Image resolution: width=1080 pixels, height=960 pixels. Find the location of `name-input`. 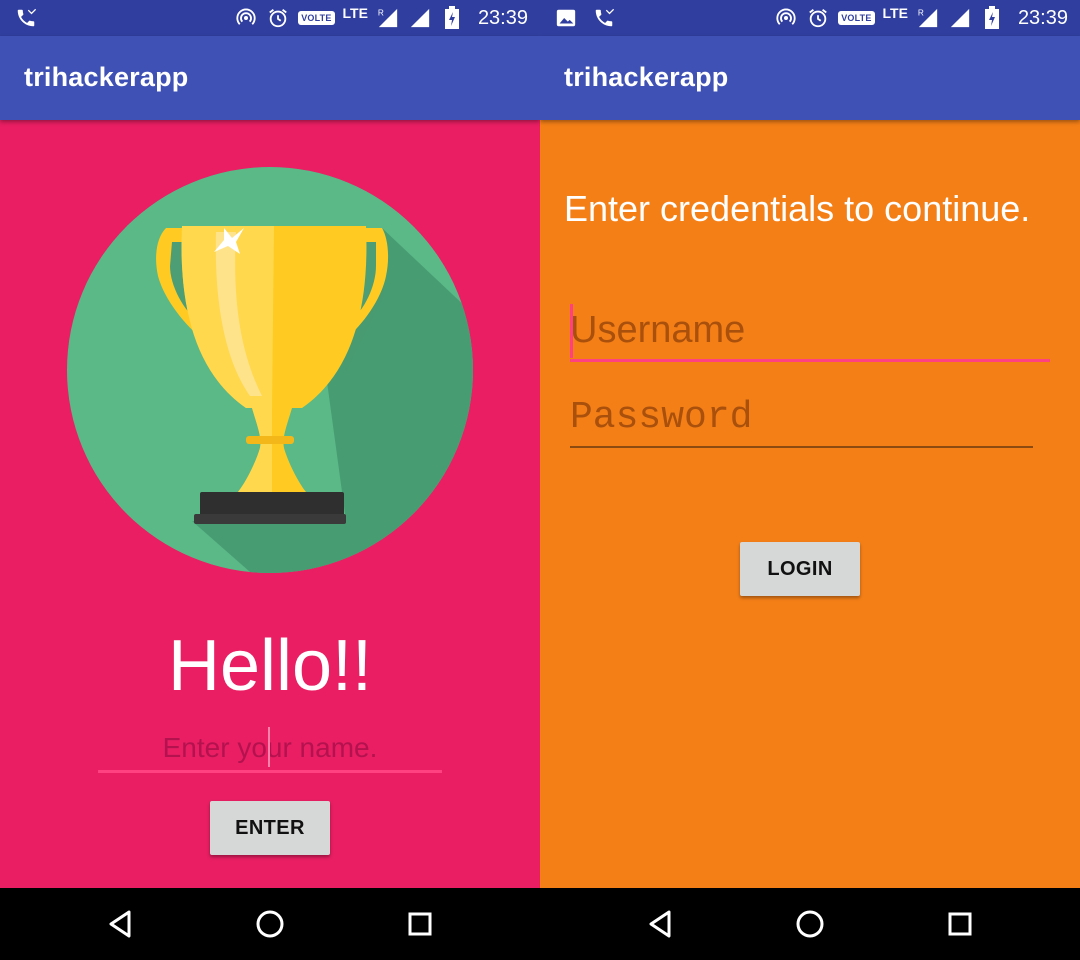

name-input is located at coordinates (270, 749).